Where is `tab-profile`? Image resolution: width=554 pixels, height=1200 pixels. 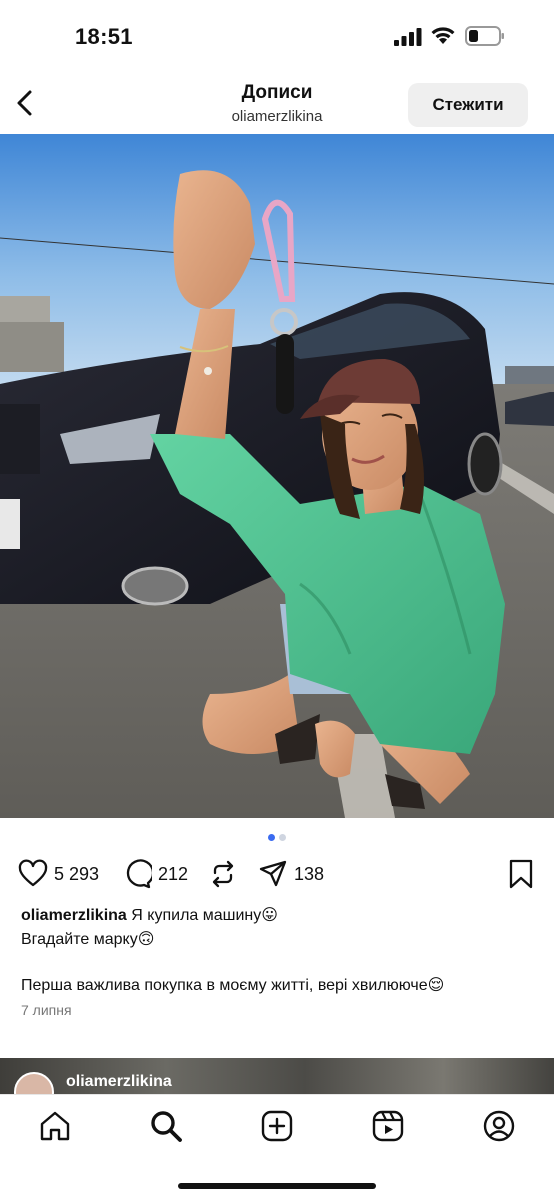
tab-profile is located at coordinates (499, 1126).